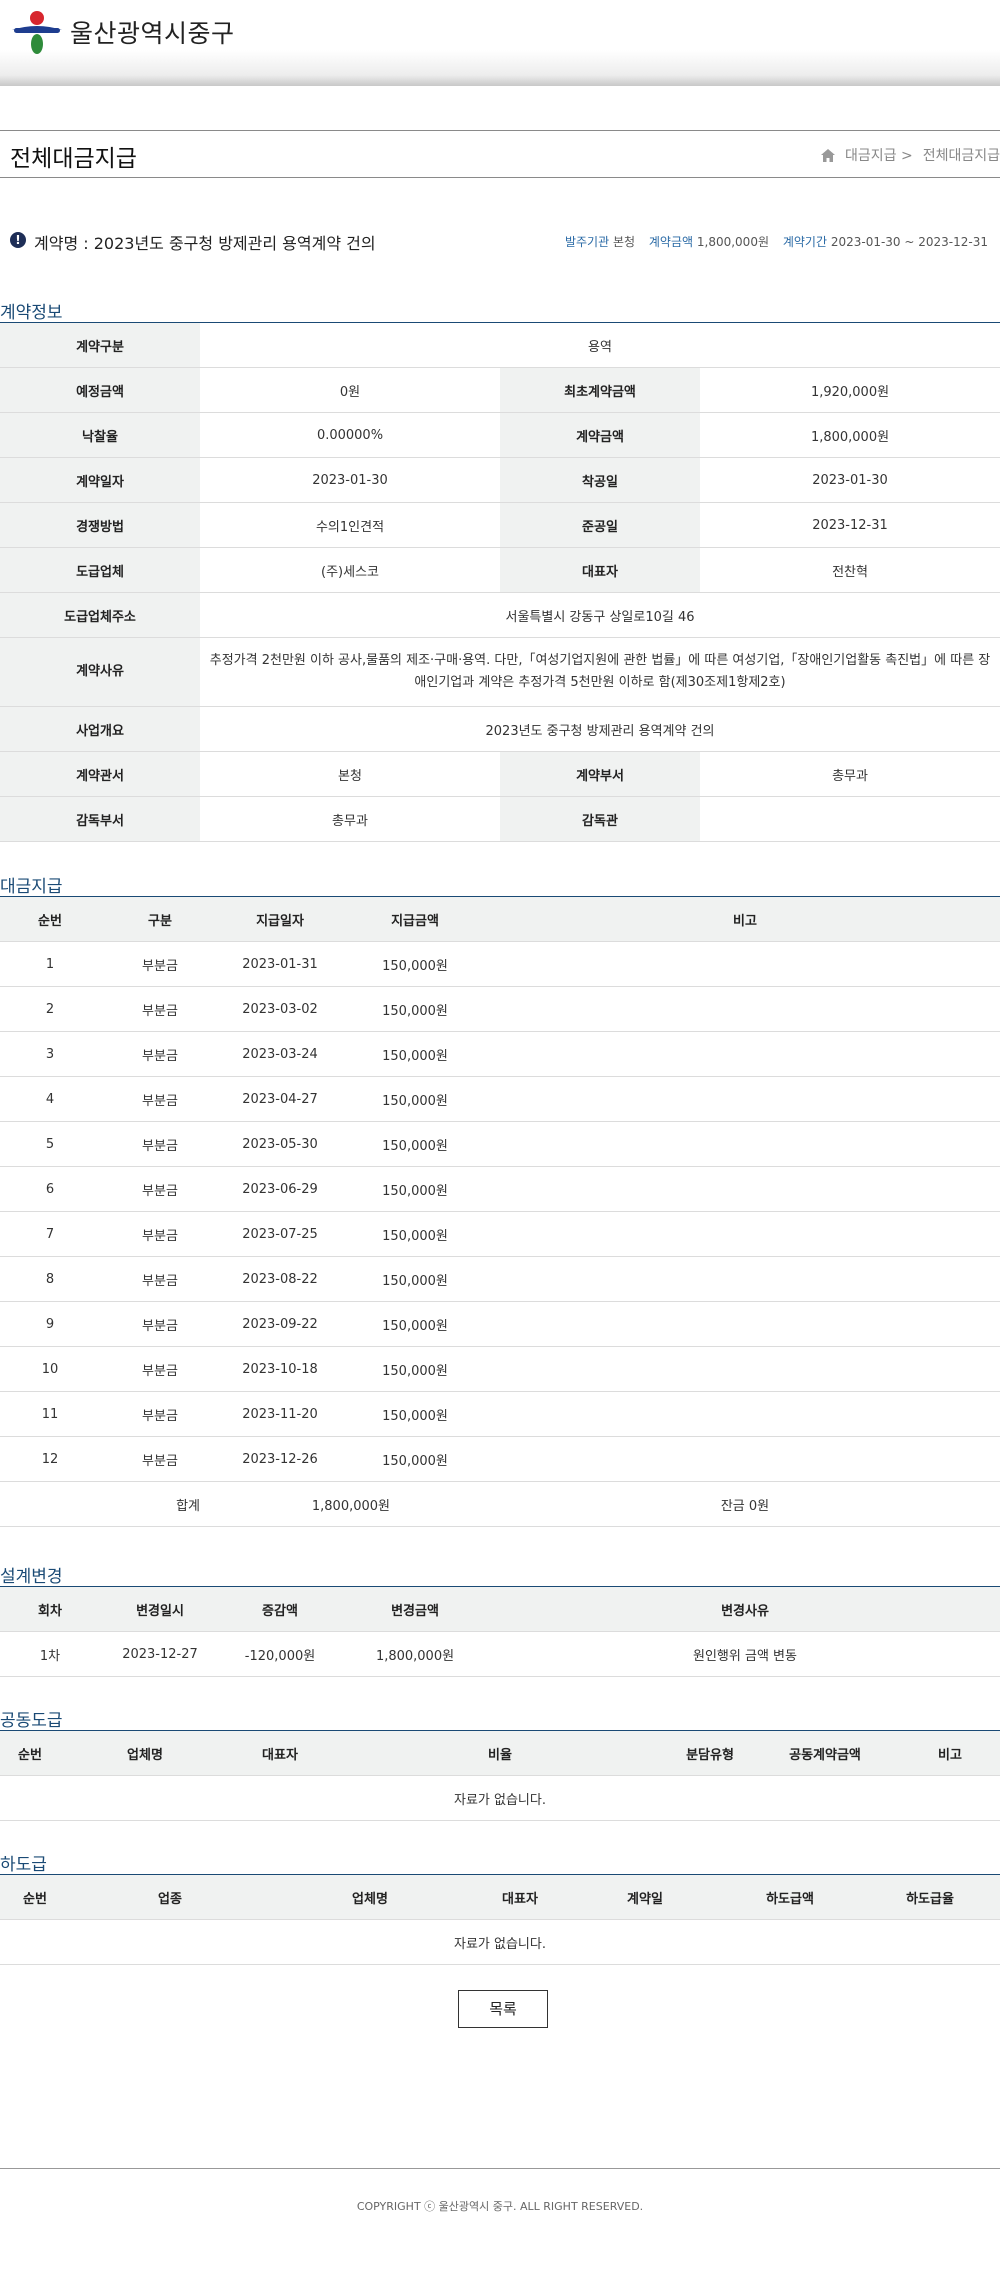 Image resolution: width=1000 pixels, height=2269 pixels. Describe the element at coordinates (50, 1144) in the screenshot. I see `table-cell: 5` at that location.